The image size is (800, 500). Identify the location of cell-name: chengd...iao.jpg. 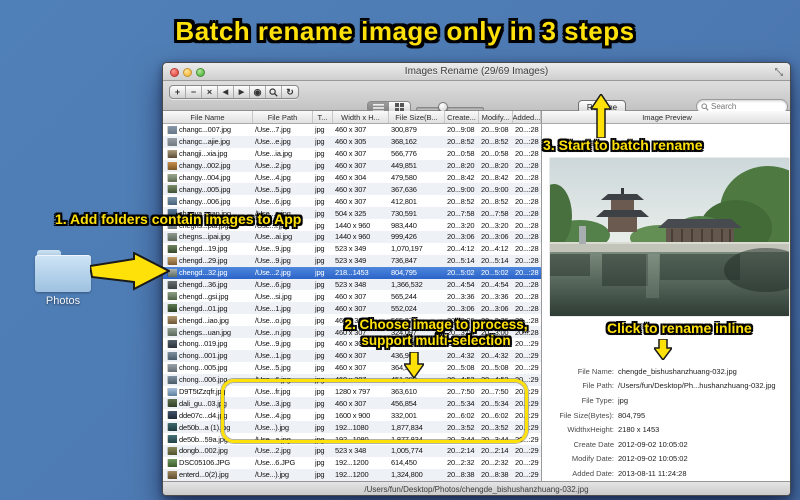
(204, 320).